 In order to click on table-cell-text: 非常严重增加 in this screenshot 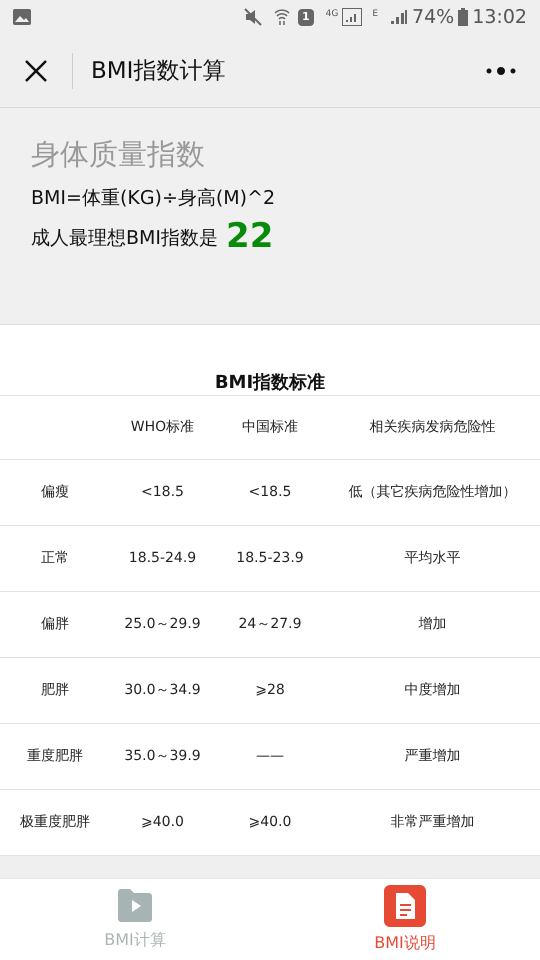, I will do `click(433, 822)`.